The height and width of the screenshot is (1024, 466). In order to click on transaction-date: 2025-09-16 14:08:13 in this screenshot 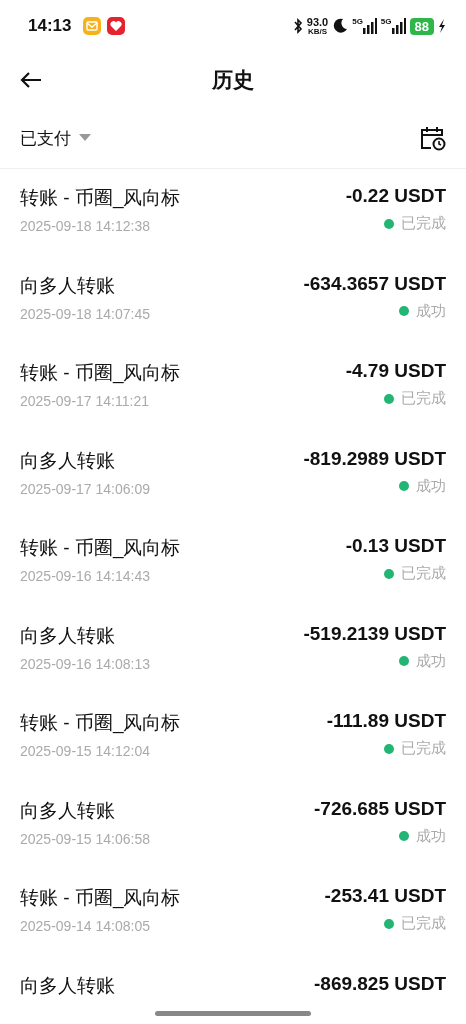, I will do `click(85, 663)`.